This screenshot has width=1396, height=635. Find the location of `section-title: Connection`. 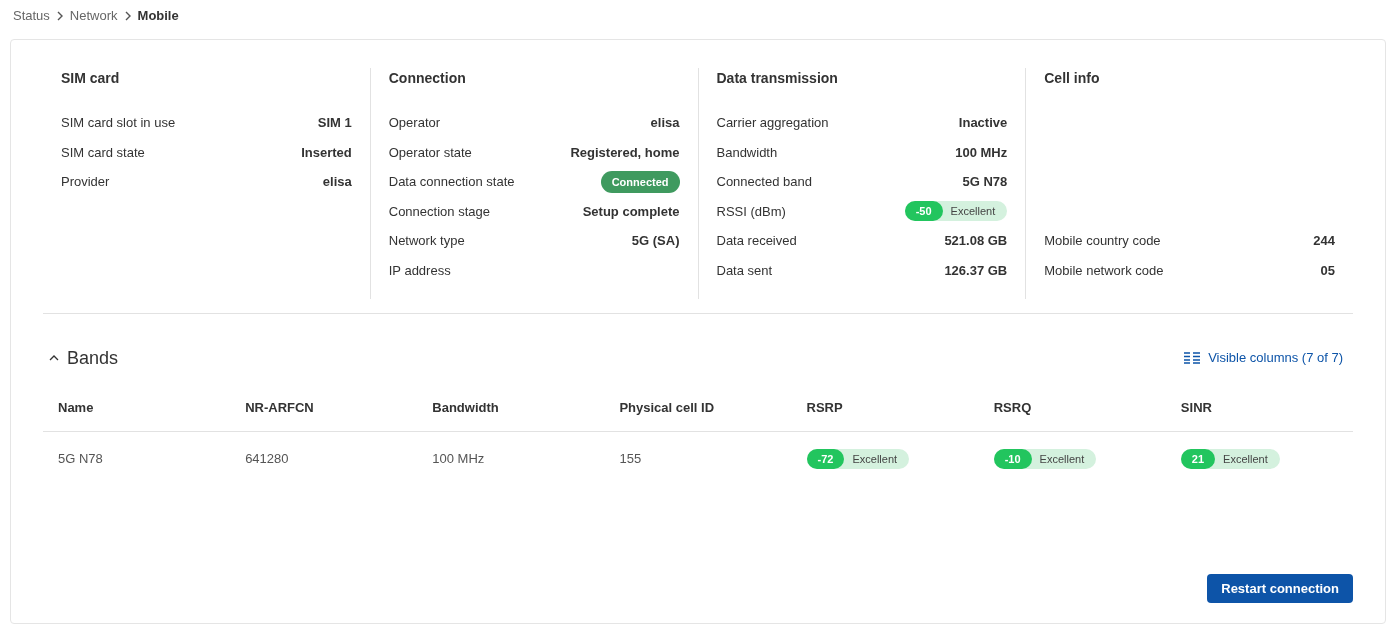

section-title: Connection is located at coordinates (427, 77).